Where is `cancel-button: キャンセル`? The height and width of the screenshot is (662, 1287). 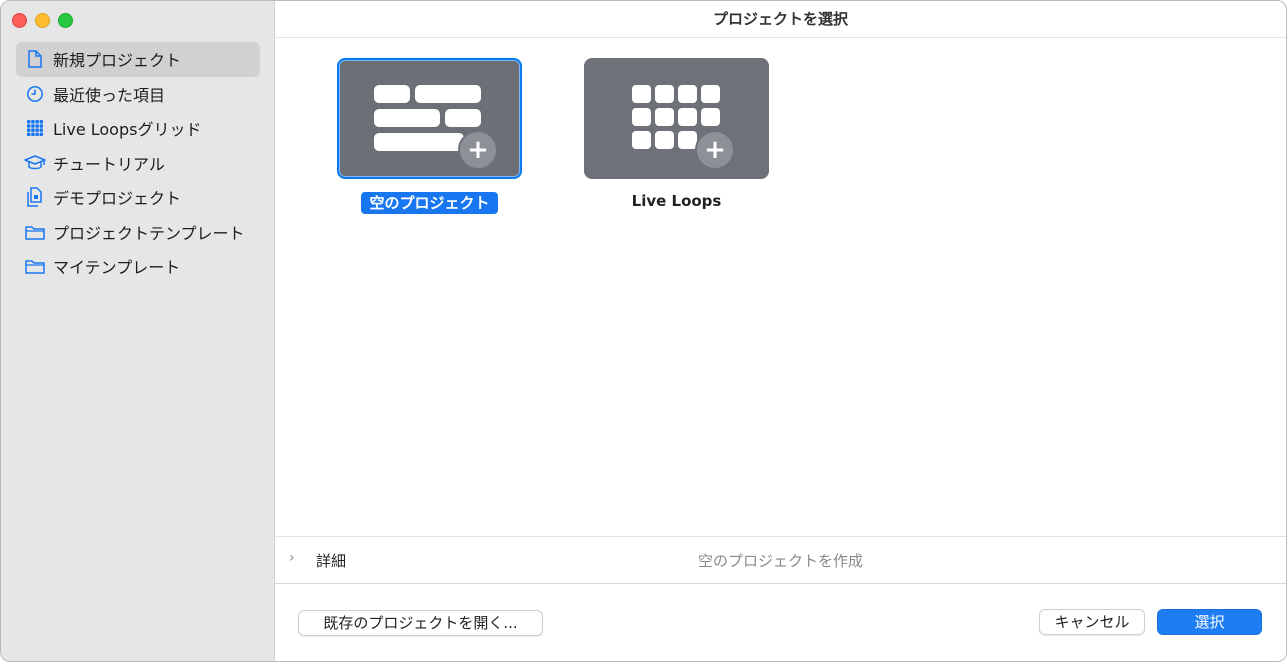 cancel-button: キャンセル is located at coordinates (1092, 622).